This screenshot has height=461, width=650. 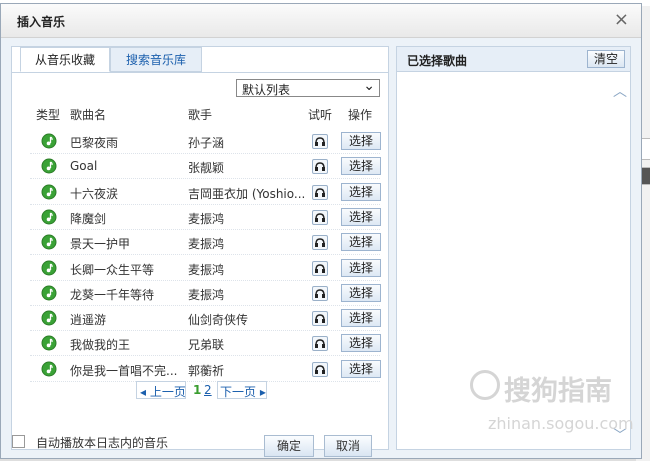 I want to click on prev-page-link: ◂ 上一页, so click(x=163, y=391).